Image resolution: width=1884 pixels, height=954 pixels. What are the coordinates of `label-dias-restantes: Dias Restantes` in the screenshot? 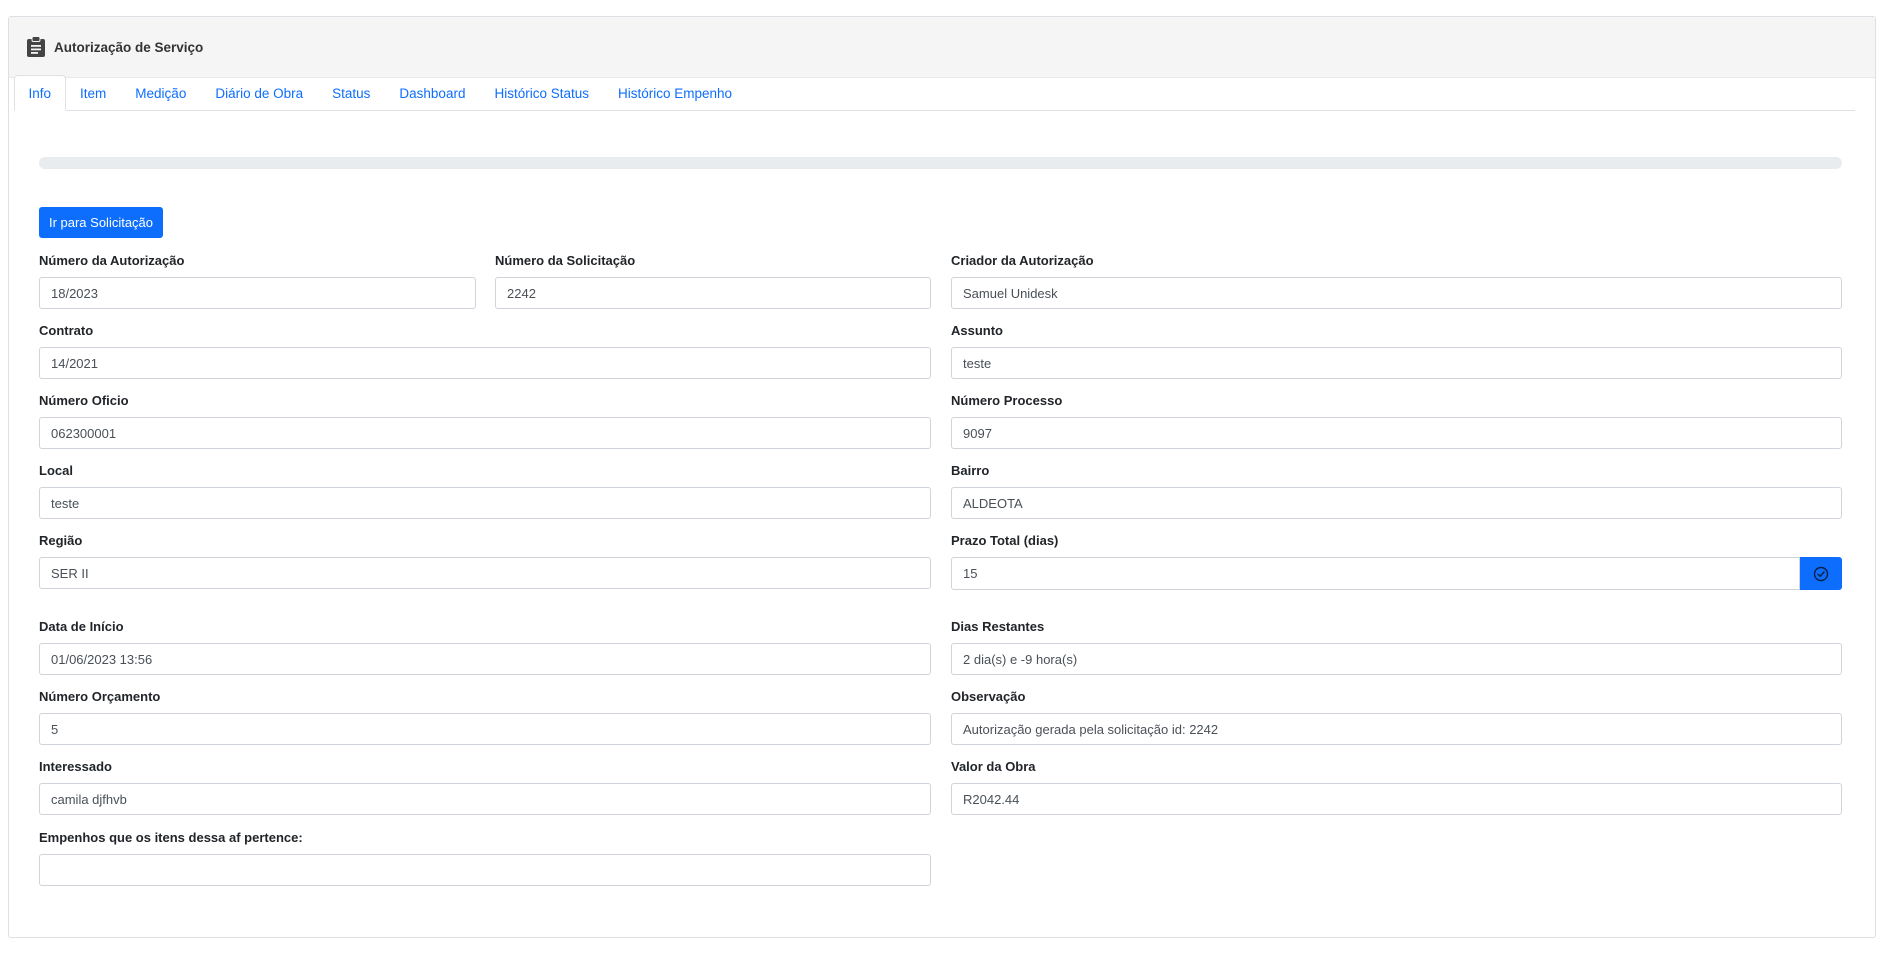 It's located at (998, 626).